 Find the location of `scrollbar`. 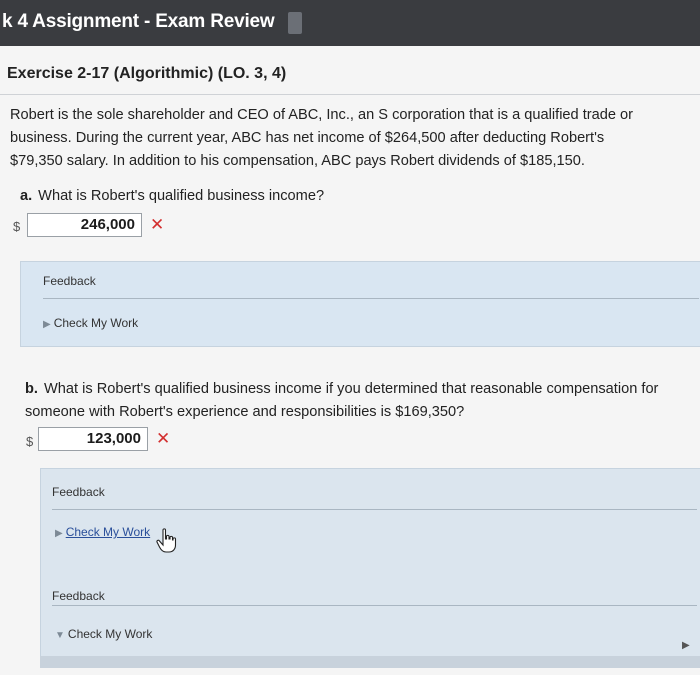

scrollbar is located at coordinates (370, 662).